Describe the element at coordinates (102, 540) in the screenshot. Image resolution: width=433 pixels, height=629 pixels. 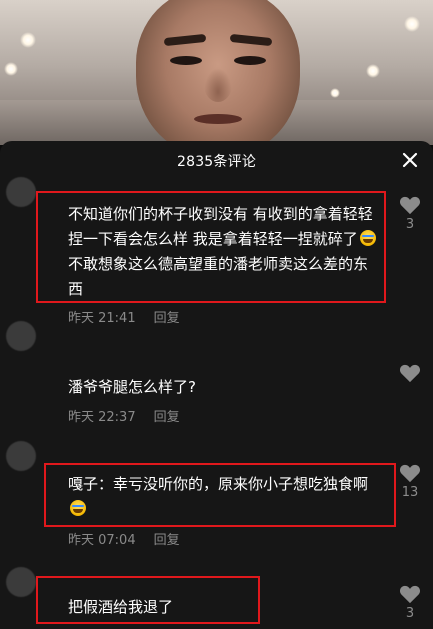
I see `comment-time: 昨天 07:04` at that location.